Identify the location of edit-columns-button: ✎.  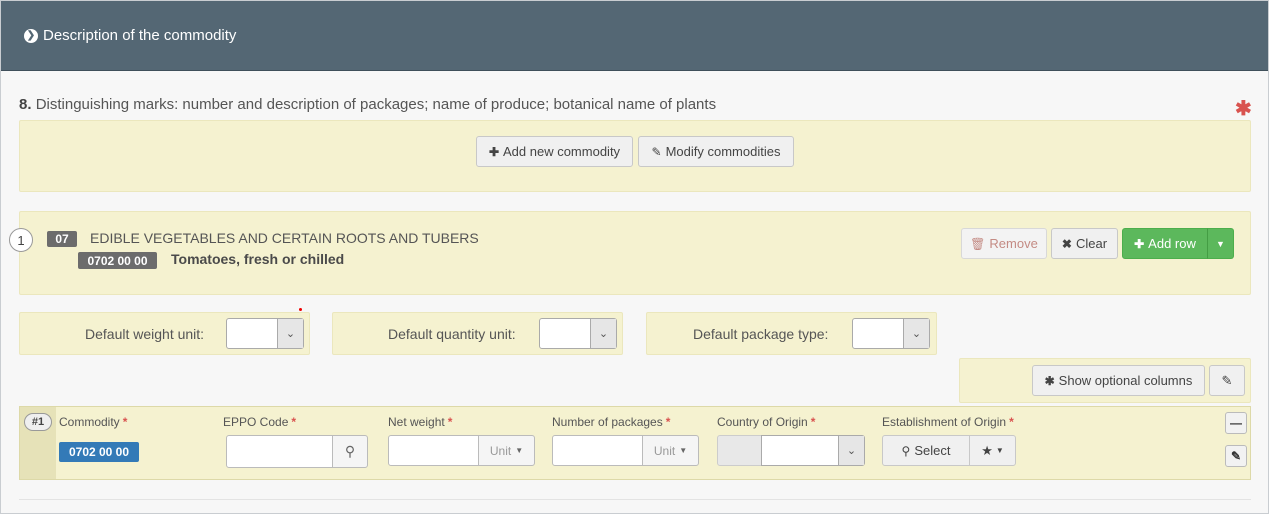
(1227, 380).